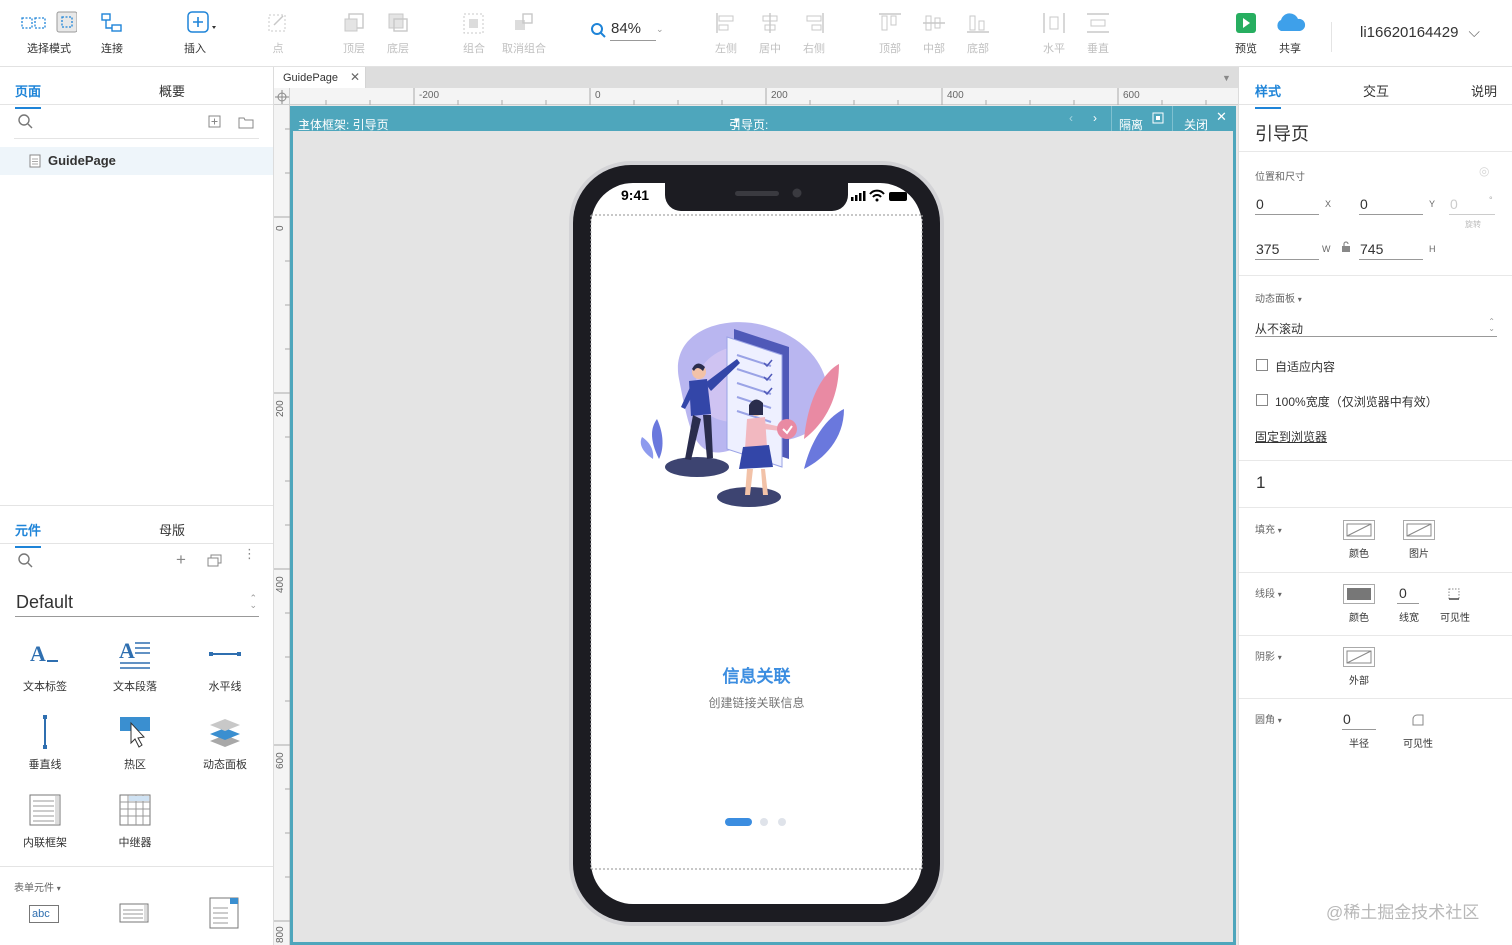 Image resolution: width=1512 pixels, height=945 pixels. What do you see at coordinates (135, 819) in the screenshot?
I see `widget-repeater: 中继器` at bounding box center [135, 819].